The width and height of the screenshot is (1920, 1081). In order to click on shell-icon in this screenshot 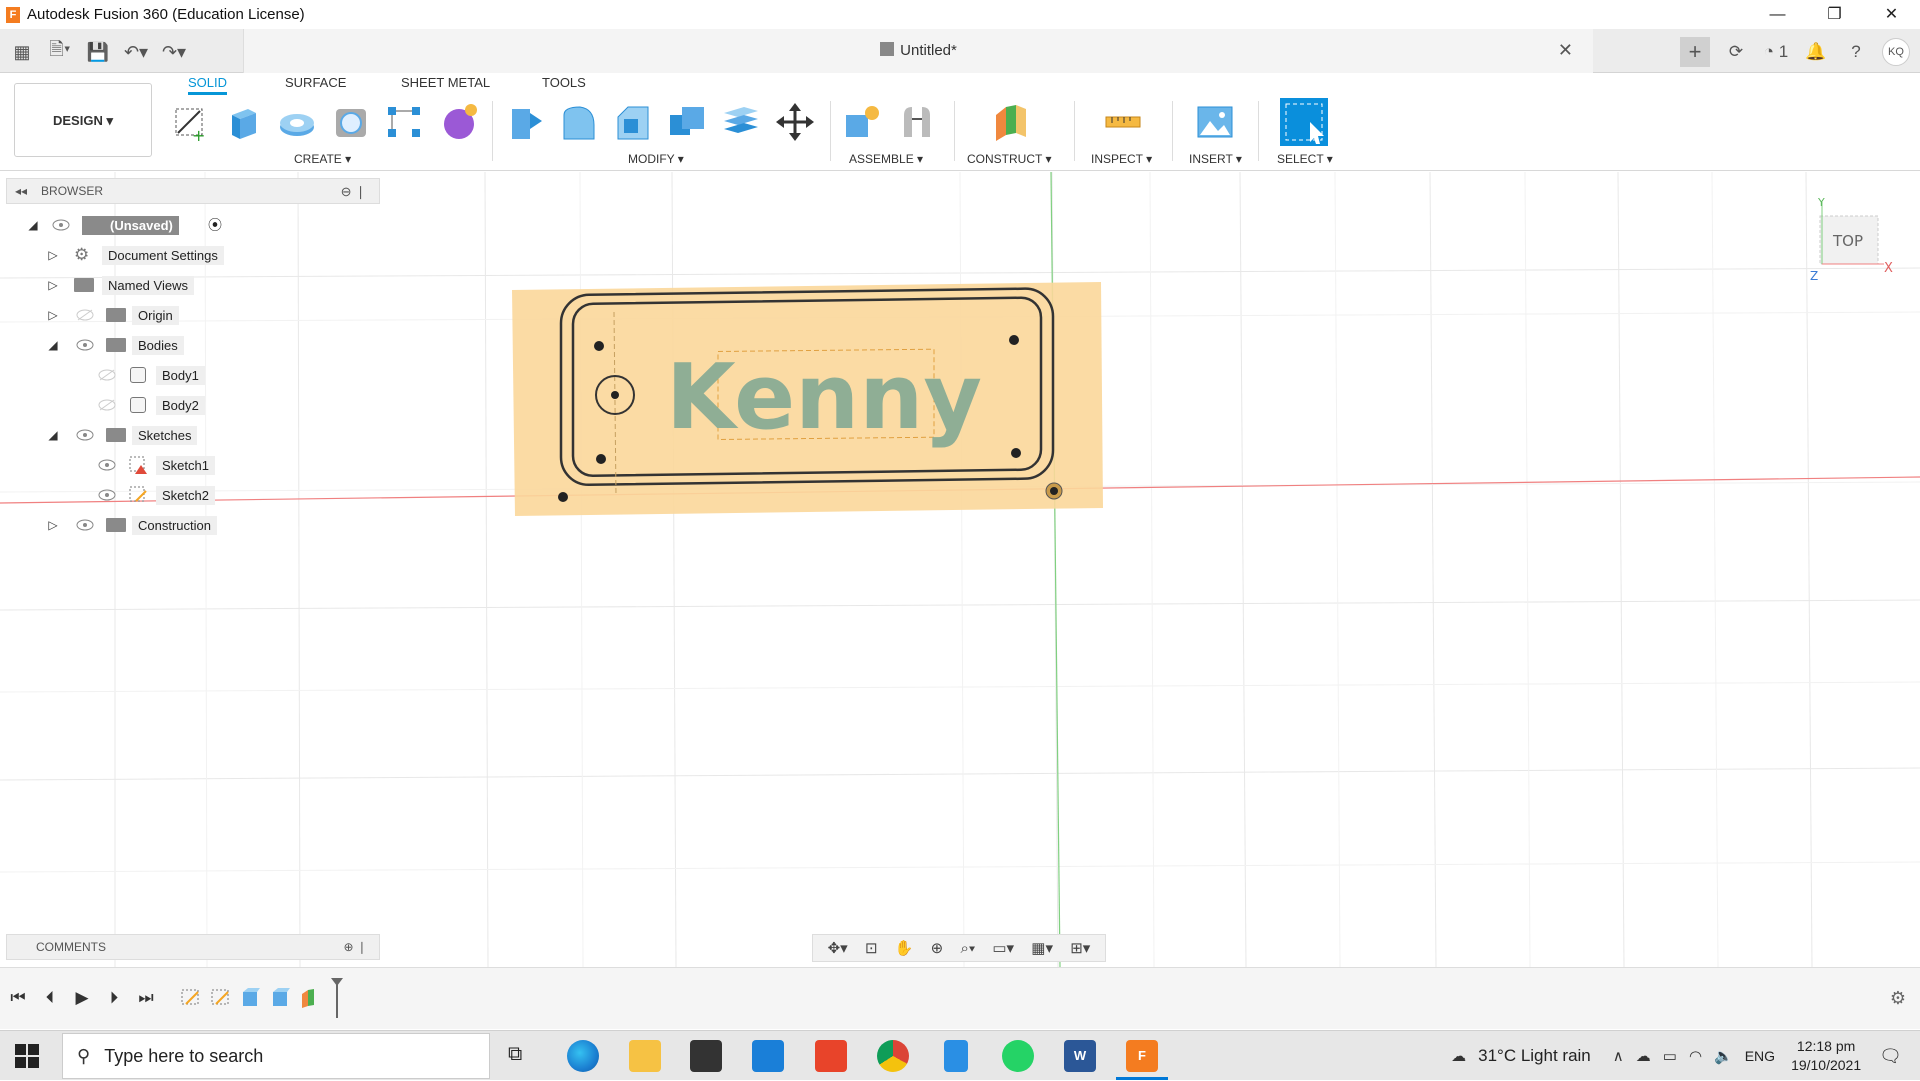, I will do `click(351, 122)`.